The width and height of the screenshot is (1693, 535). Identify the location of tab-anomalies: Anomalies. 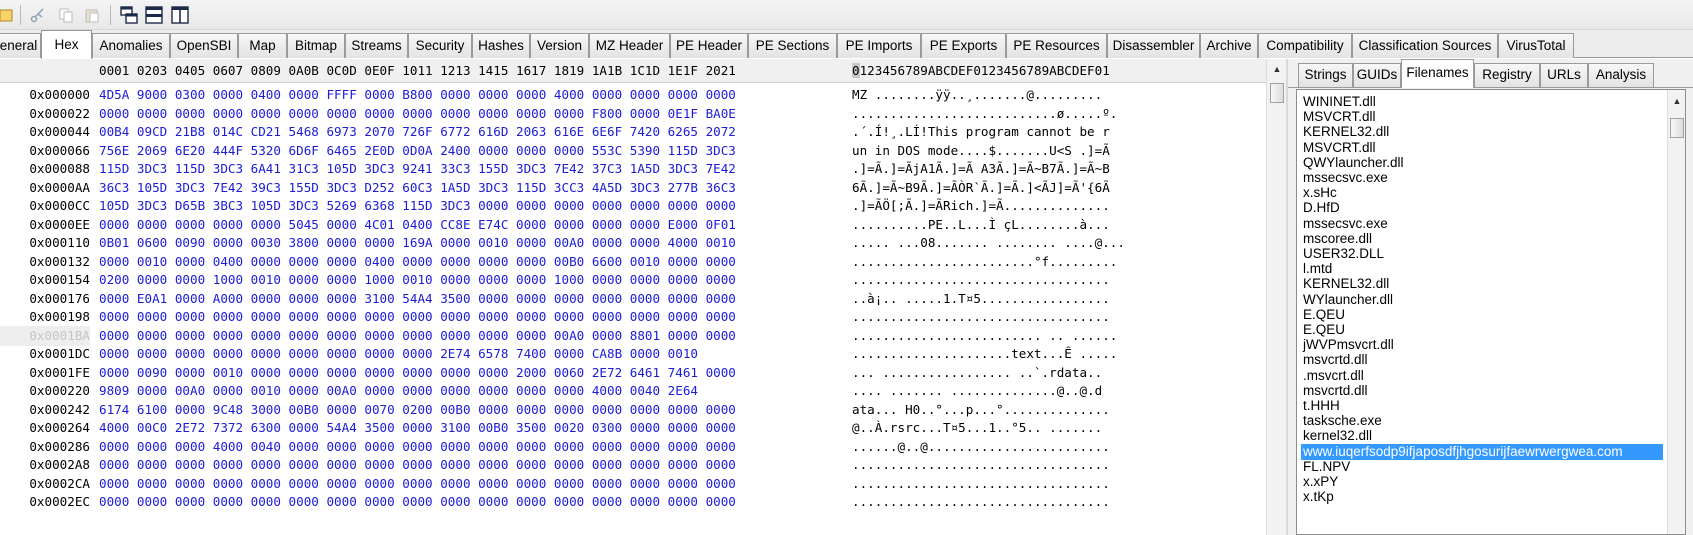
(131, 45).